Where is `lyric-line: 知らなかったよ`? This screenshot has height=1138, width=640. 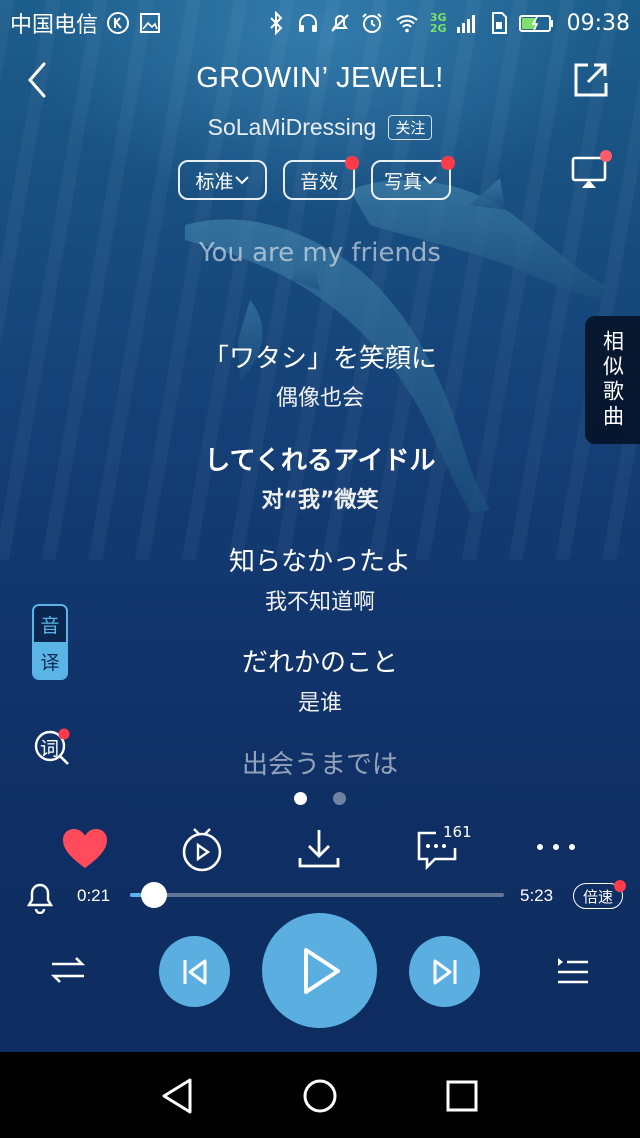
lyric-line: 知らなかったよ is located at coordinates (320, 559).